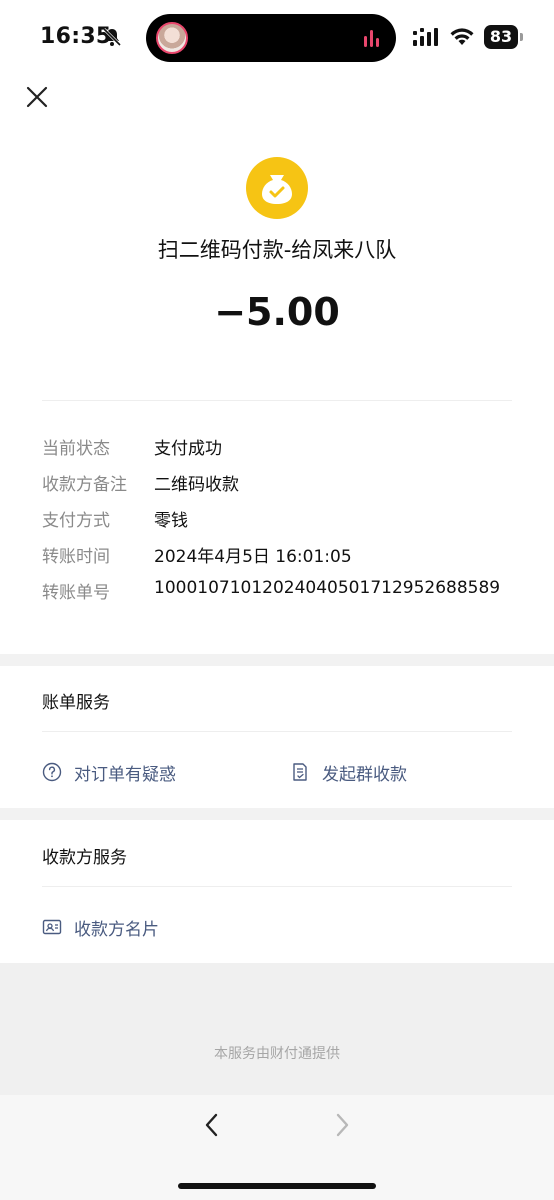 Image resolution: width=554 pixels, height=1200 pixels. I want to click on transaction-amount: −5.00, so click(277, 312).